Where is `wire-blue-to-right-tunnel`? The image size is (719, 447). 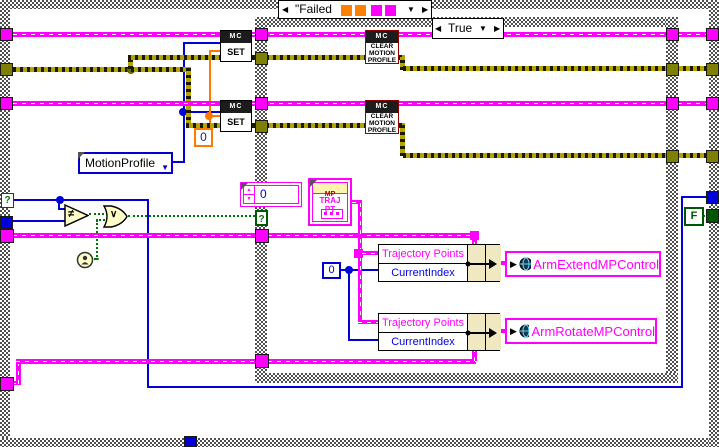 wire-blue-to-right-tunnel is located at coordinates (695, 197).